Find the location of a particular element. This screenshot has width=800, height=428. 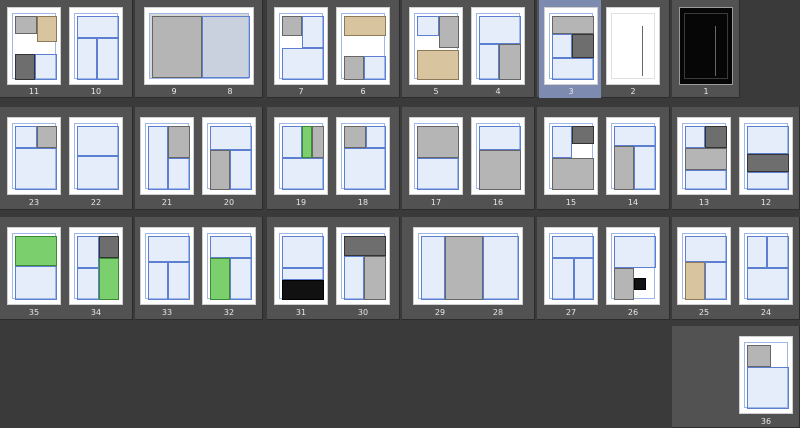

text-lines is located at coordinates (721, 51).